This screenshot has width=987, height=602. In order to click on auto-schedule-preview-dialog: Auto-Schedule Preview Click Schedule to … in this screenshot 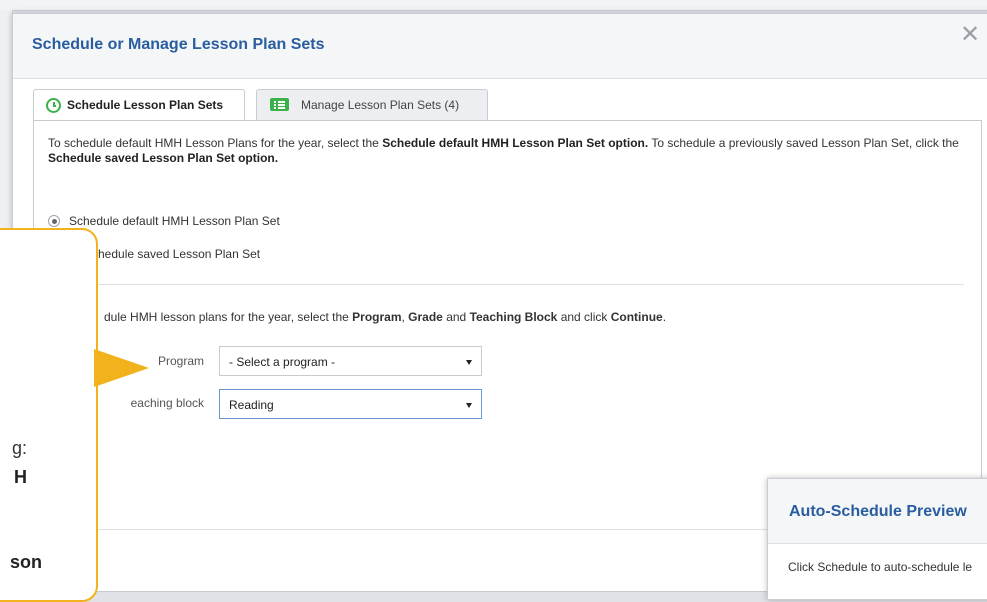, I will do `click(877, 539)`.